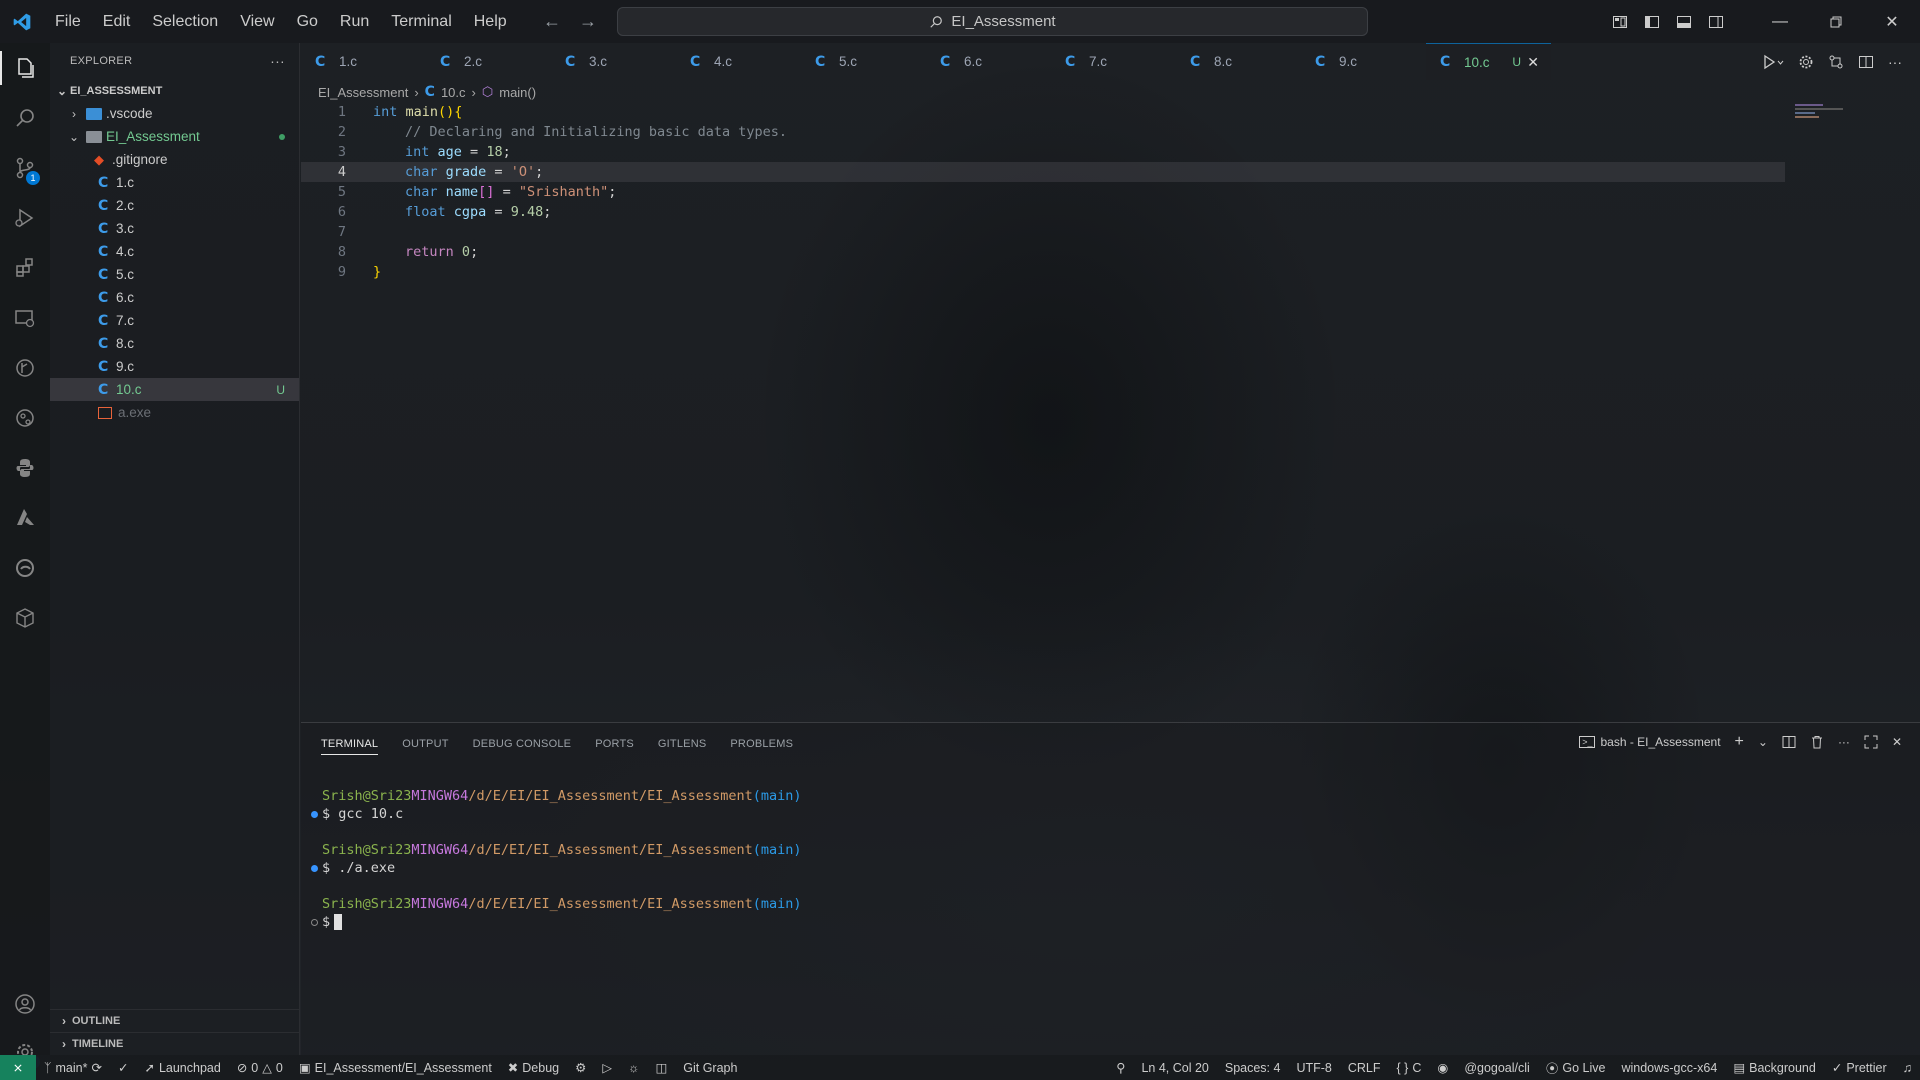 This screenshot has height=1080, width=1920. Describe the element at coordinates (25, 618) in the screenshot. I see `package-icon` at that location.